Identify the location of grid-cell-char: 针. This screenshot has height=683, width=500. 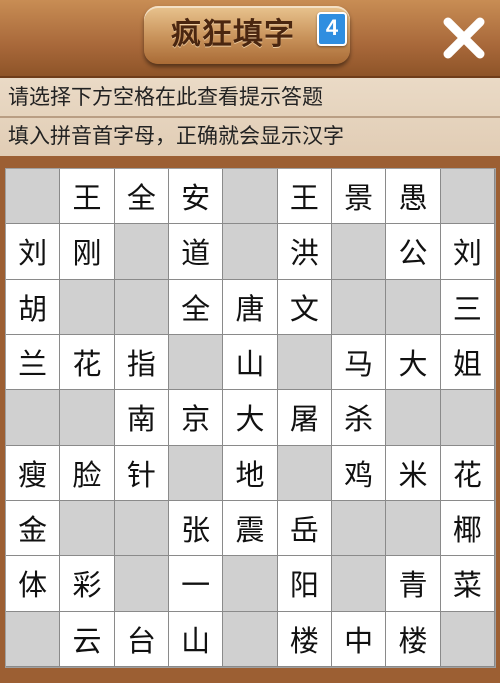
(141, 473).